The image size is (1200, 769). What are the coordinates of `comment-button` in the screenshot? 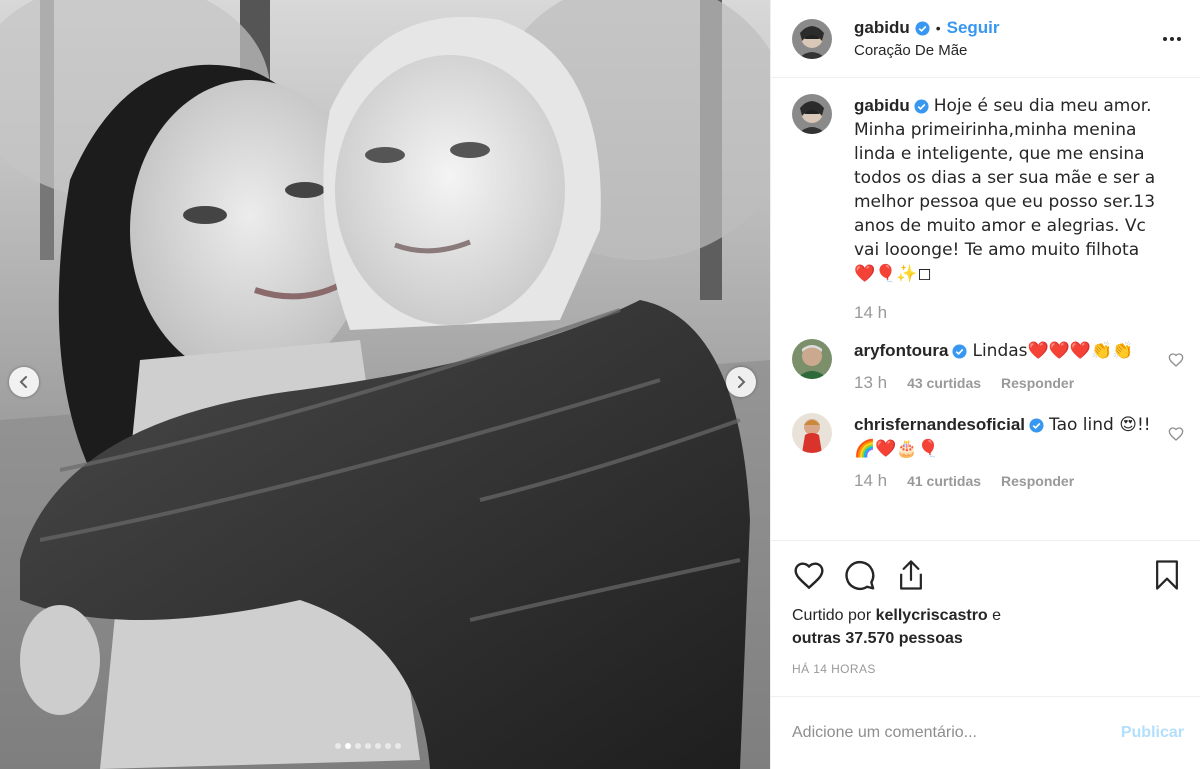 It's located at (860, 575).